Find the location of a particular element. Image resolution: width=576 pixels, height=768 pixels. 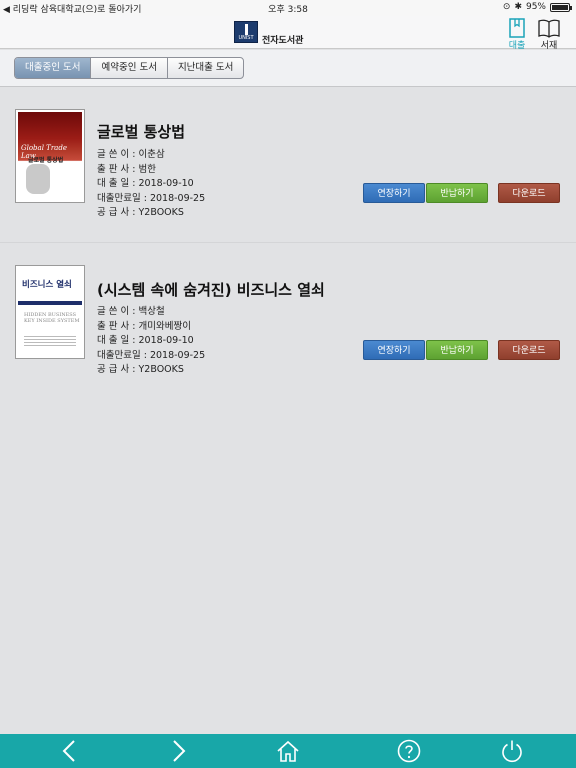

status-bar: ◀ 리딩락 삼육대학교(으)로 돌아가기 오후 3:58 ⊙ ✱ 95% is located at coordinates (288, 8).